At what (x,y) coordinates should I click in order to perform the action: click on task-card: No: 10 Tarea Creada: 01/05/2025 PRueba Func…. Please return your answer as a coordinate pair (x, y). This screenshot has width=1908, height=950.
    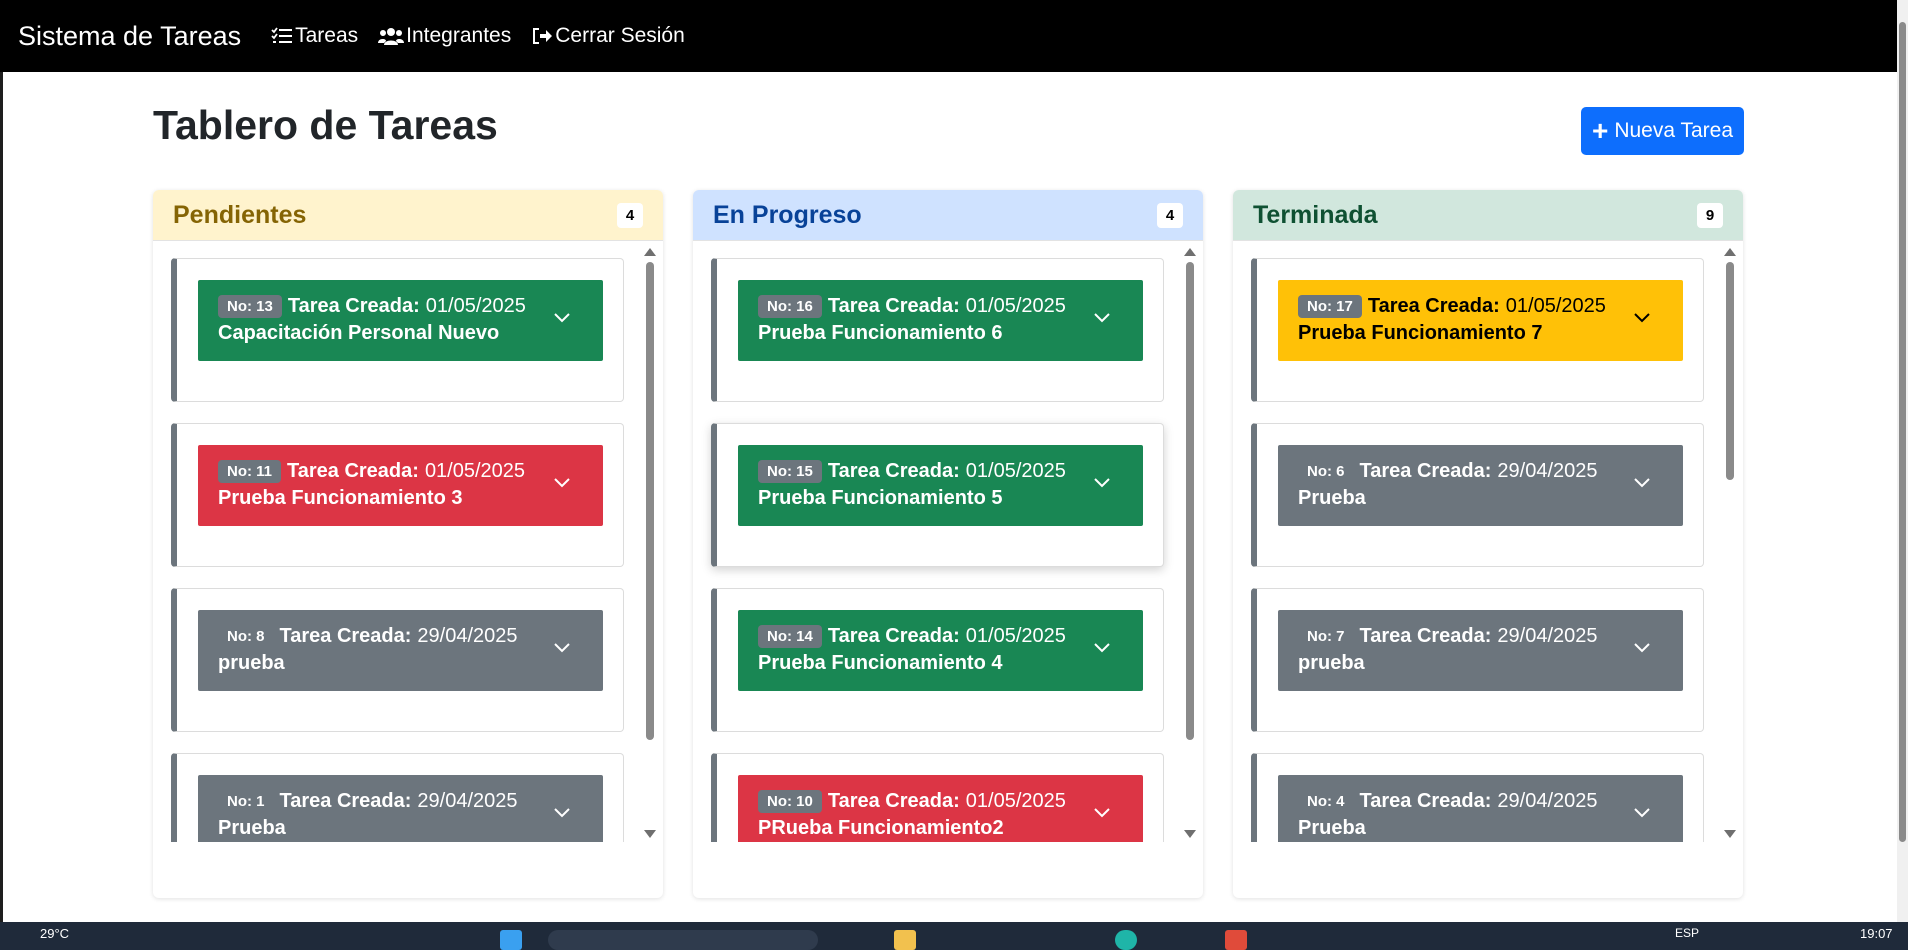
    Looking at the image, I should click on (937, 797).